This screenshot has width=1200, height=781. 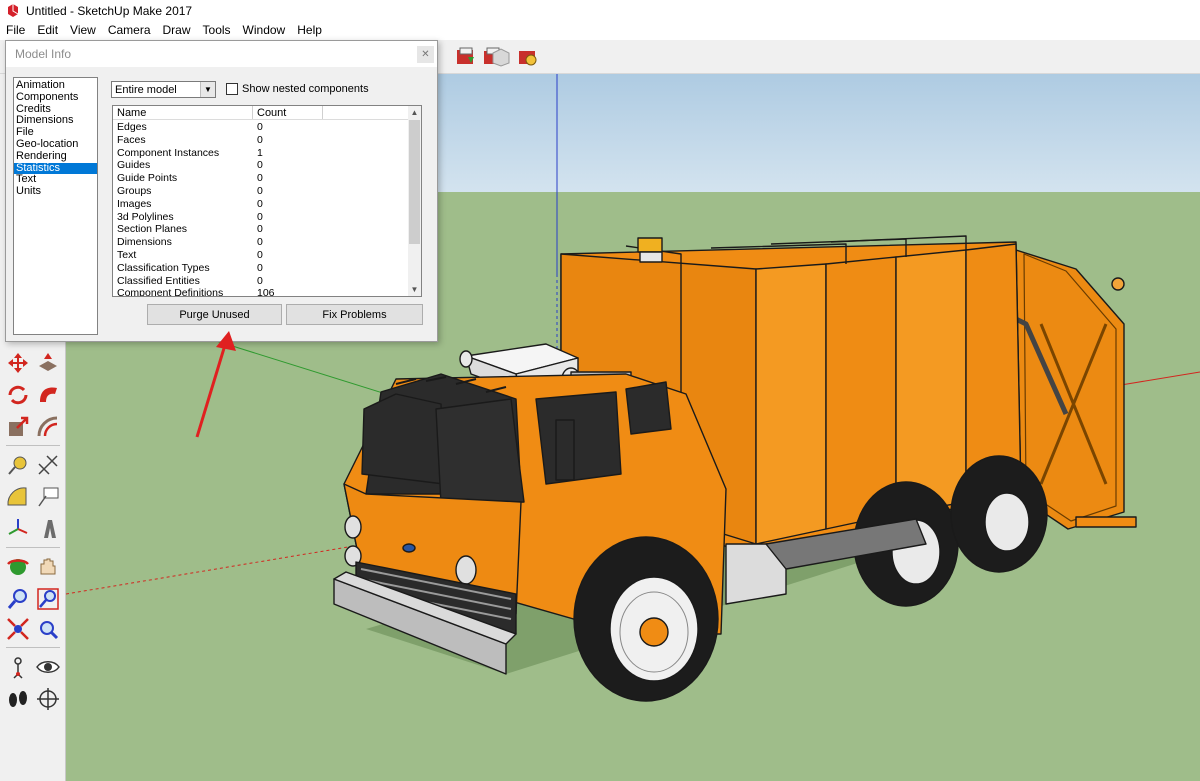 I want to click on offset-icon, so click(x=48, y=427).